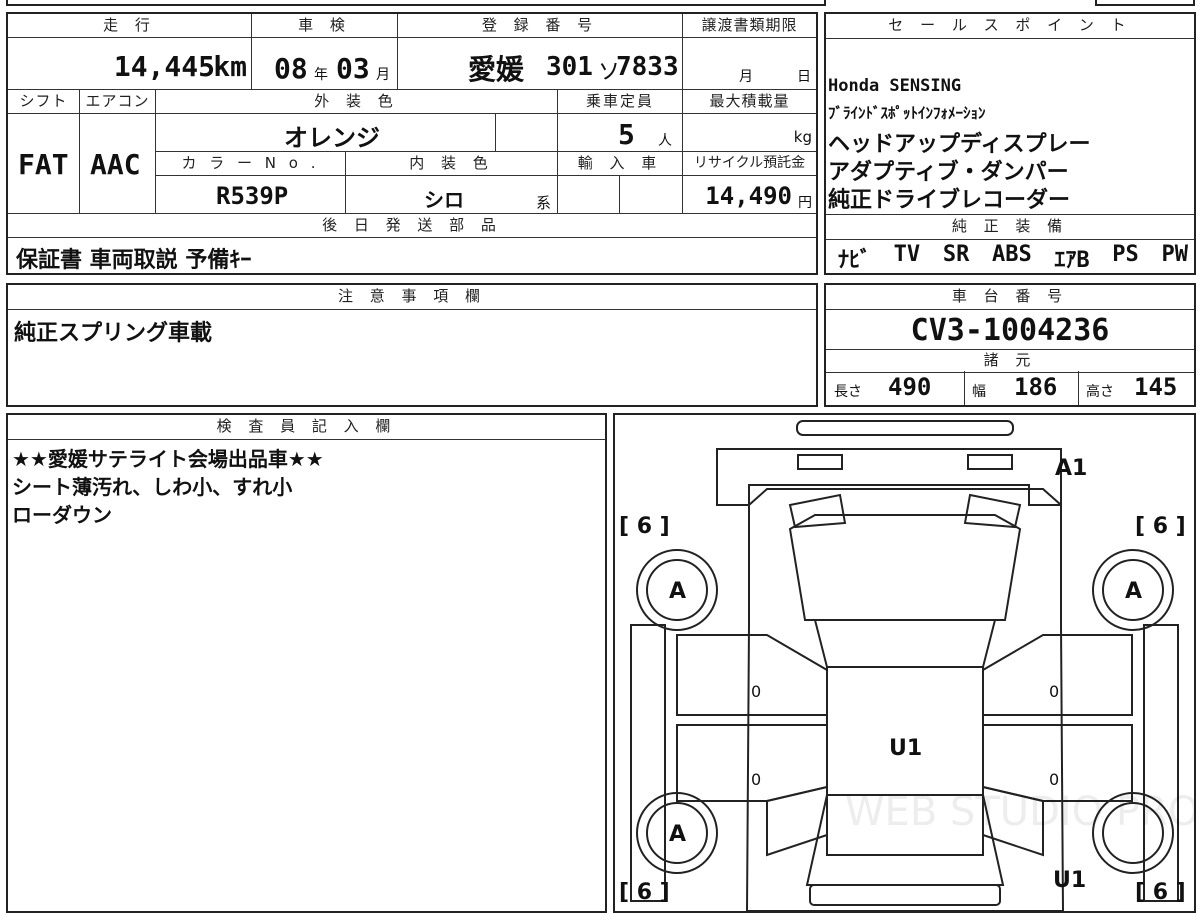 The width and height of the screenshot is (1200, 913). I want to click on sales-points-header: セ ー ル ス ポ イ ン ト, so click(1010, 26).